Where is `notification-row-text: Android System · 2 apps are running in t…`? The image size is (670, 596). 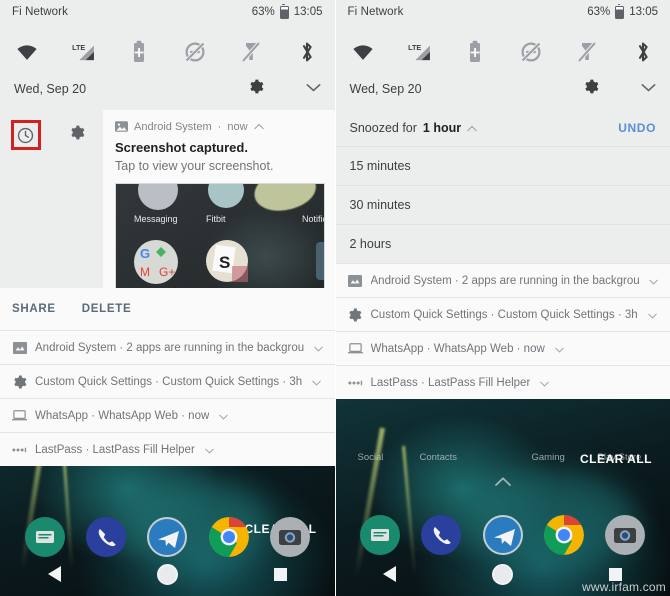
notification-row-text: Android System · 2 apps are running in t… is located at coordinates (505, 280).